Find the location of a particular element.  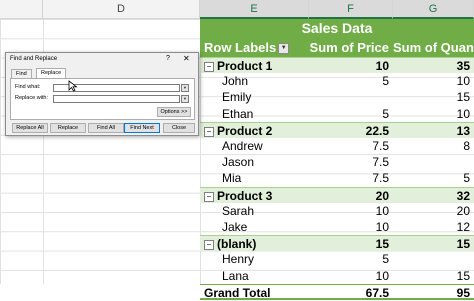

pivot-detail-row: Ethan 5 10 is located at coordinates (337, 114).